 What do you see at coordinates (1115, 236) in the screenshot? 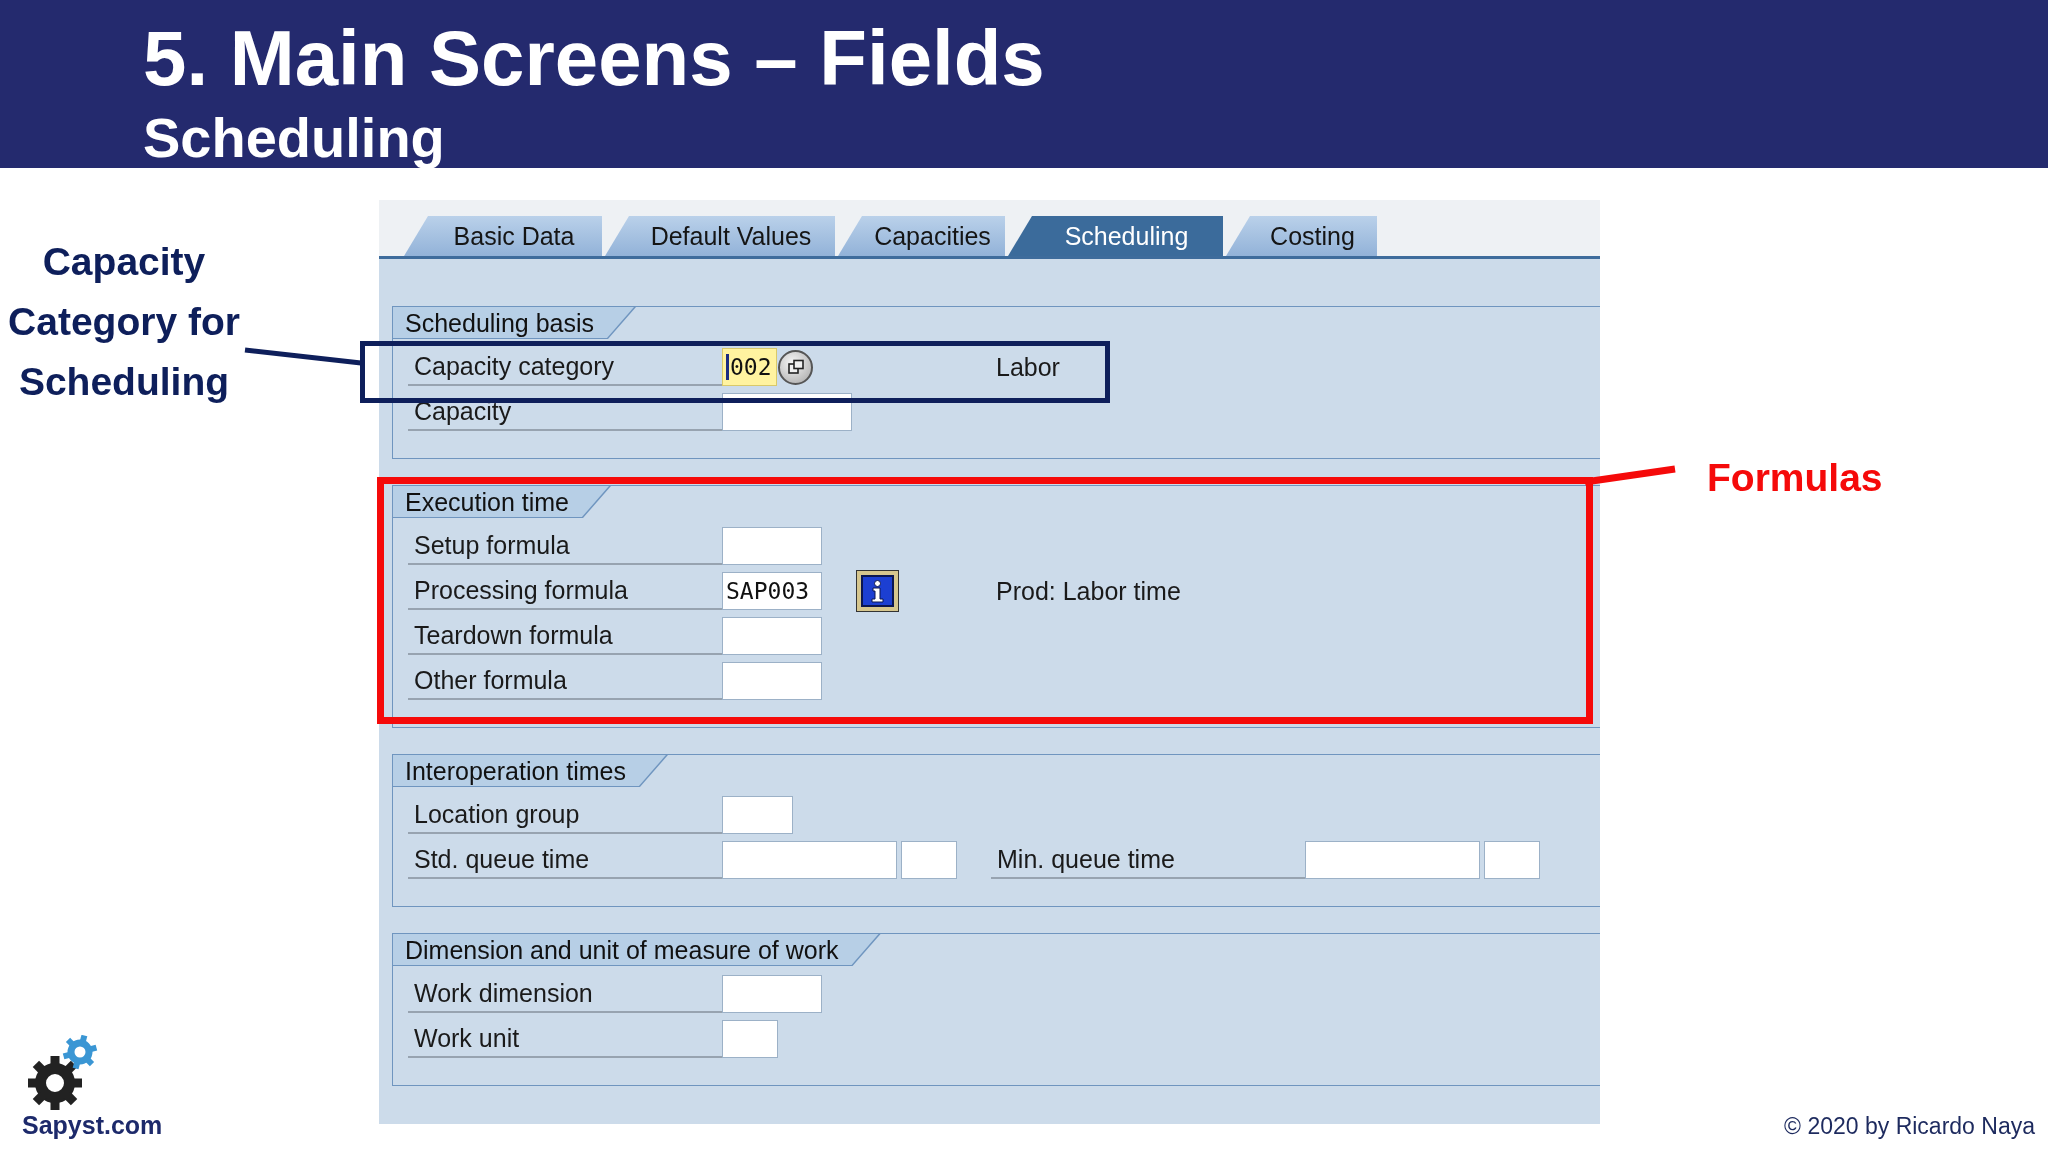
I see `tab: Scheduling` at bounding box center [1115, 236].